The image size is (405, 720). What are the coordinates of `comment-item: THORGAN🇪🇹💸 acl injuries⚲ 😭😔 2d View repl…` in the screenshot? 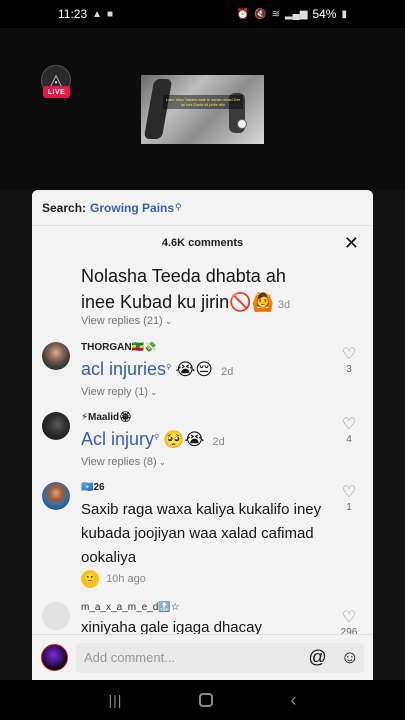 It's located at (202, 377).